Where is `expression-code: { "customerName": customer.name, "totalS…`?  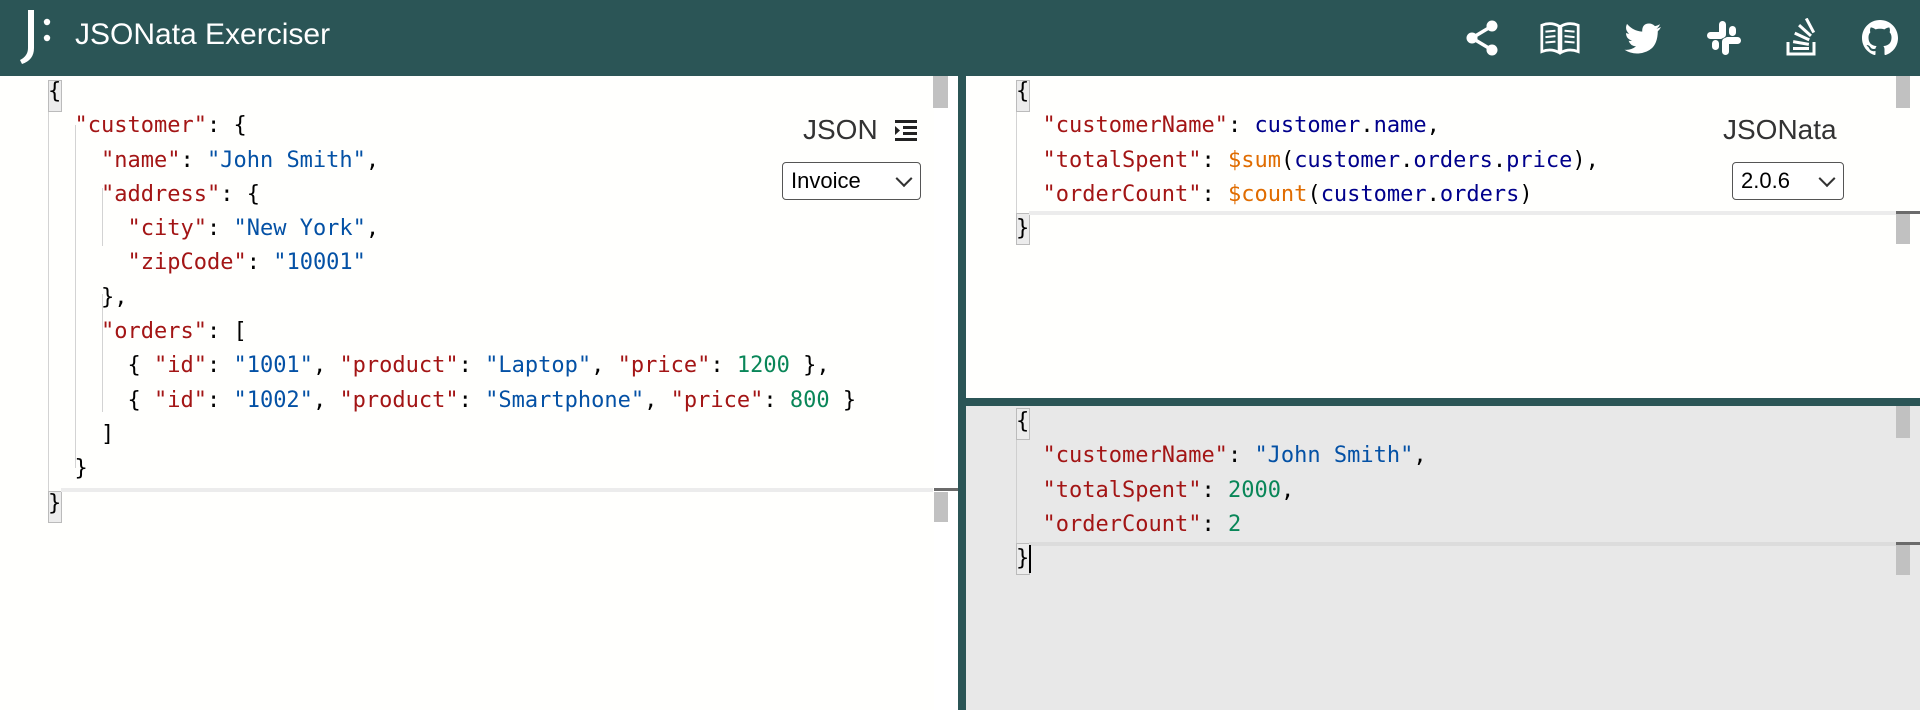 expression-code: { "customerName": customer.name, "totalS… is located at coordinates (1307, 161).